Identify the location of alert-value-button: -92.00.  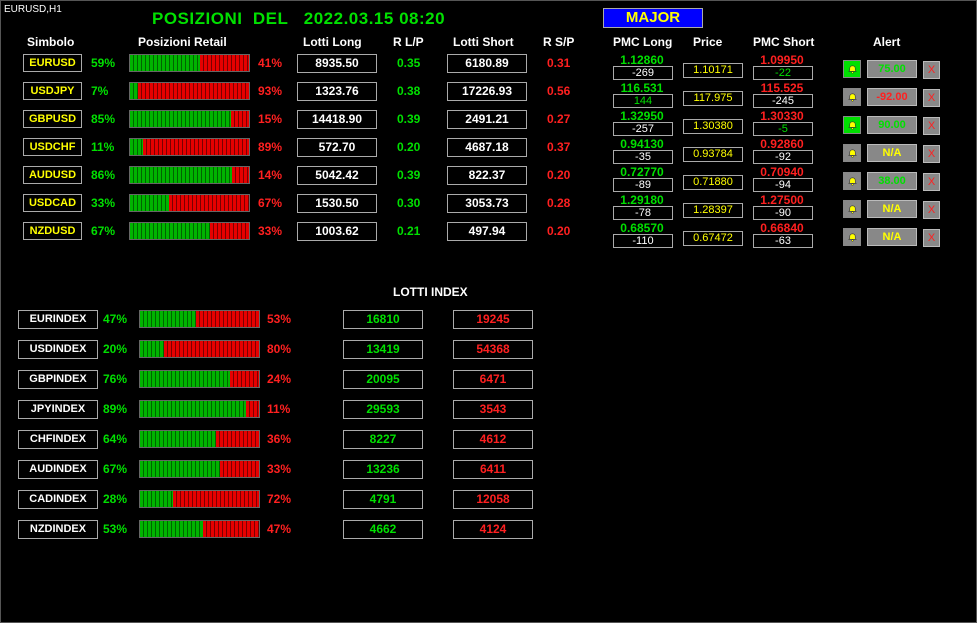
(892, 97).